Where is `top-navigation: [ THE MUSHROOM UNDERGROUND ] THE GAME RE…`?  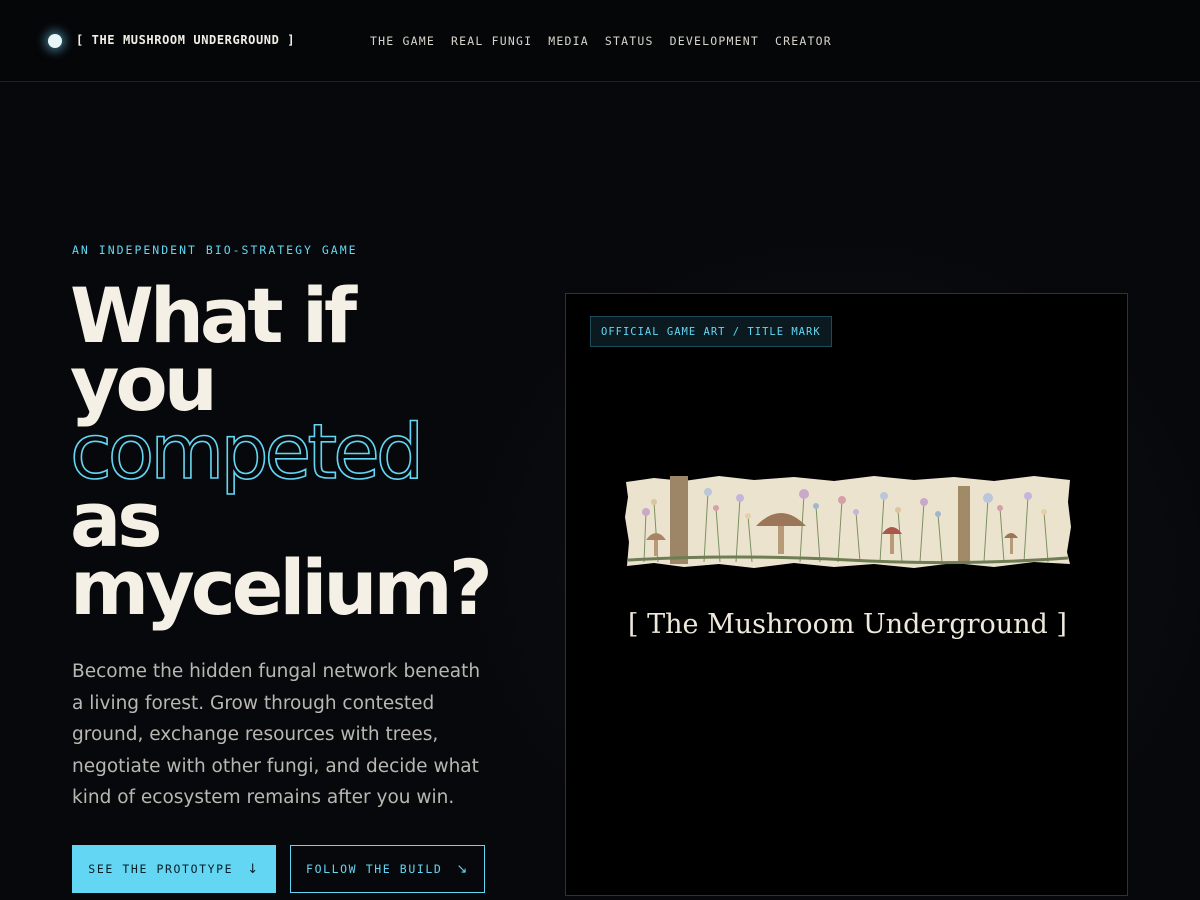
top-navigation: [ THE MUSHROOM UNDERGROUND ] THE GAME RE… is located at coordinates (600, 41).